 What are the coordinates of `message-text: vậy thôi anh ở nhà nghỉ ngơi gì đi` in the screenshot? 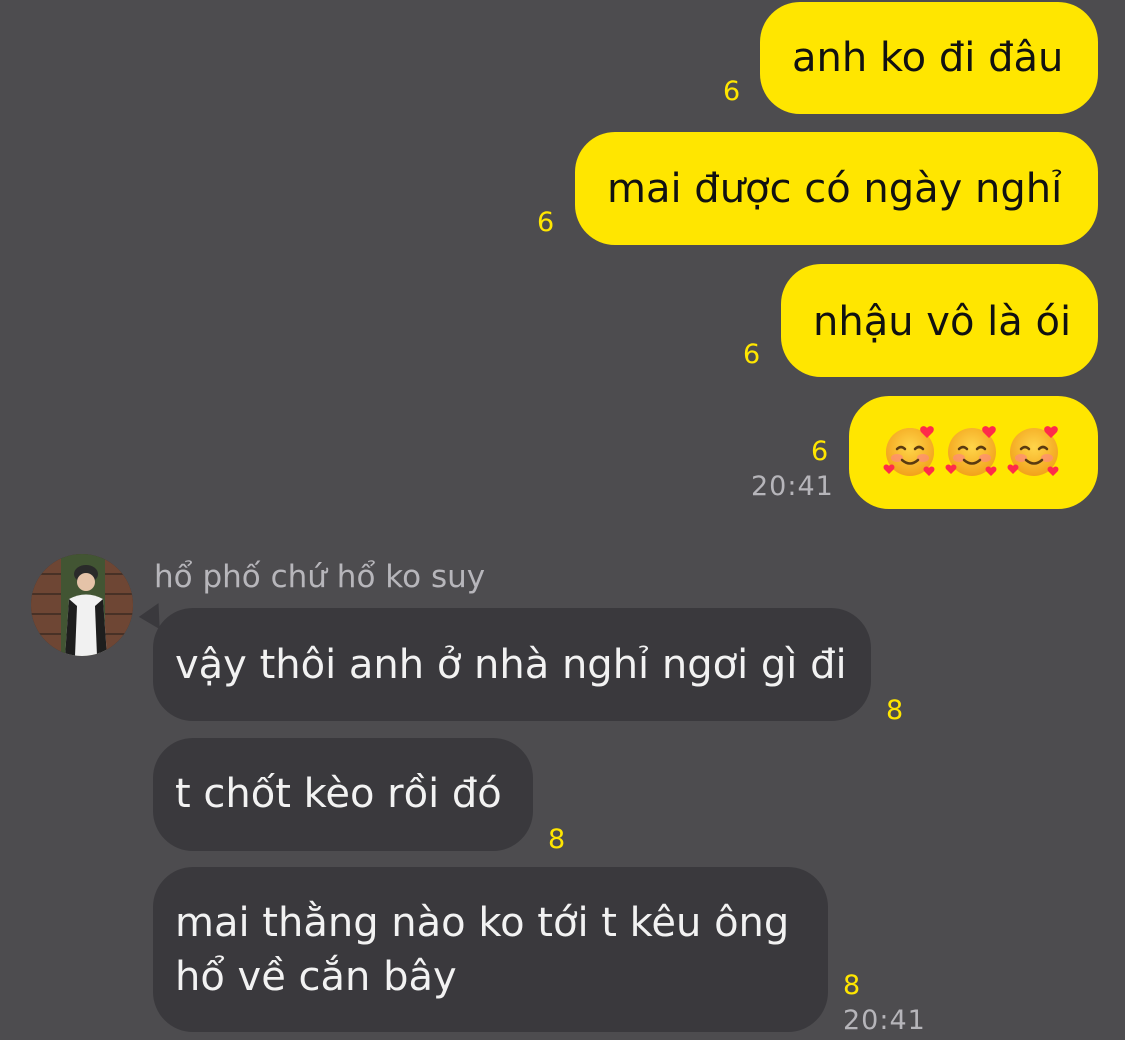 It's located at (511, 665).